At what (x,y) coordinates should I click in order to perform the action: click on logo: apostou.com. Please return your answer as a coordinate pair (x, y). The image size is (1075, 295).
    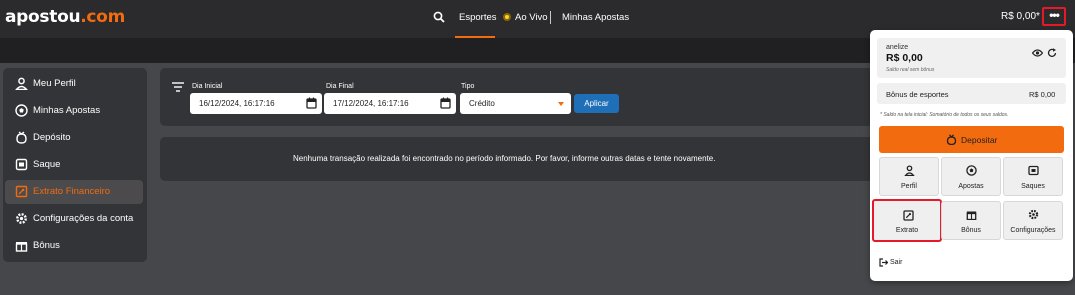
    Looking at the image, I should click on (65, 17).